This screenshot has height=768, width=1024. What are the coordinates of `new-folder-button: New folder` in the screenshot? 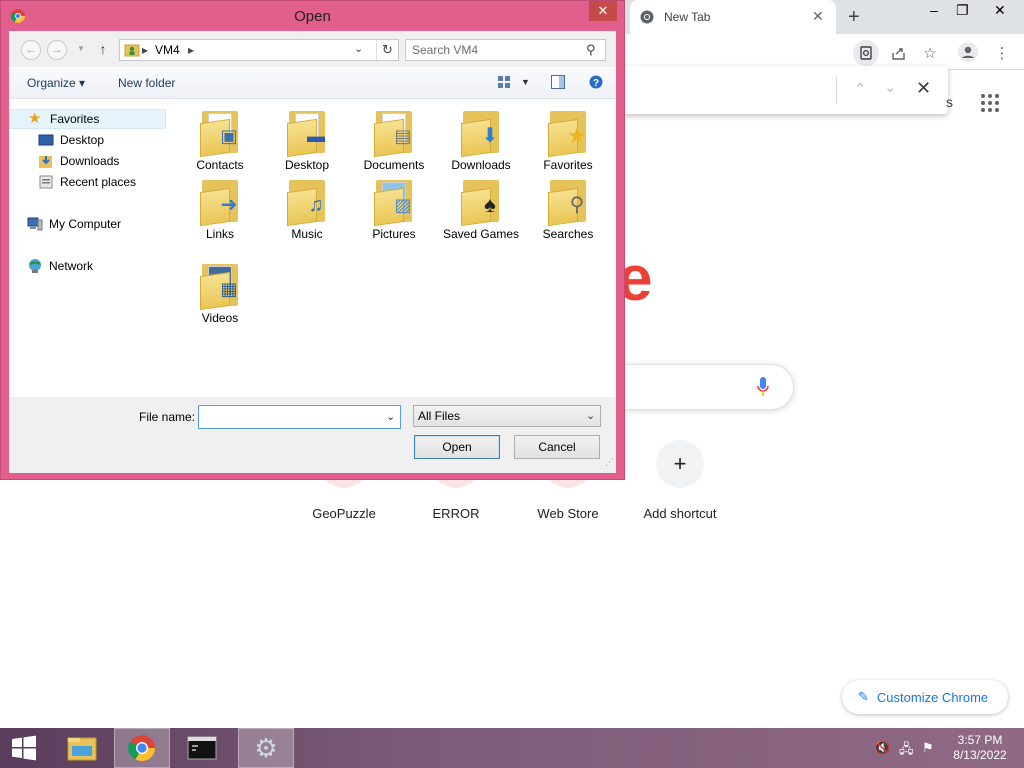 It's located at (146, 83).